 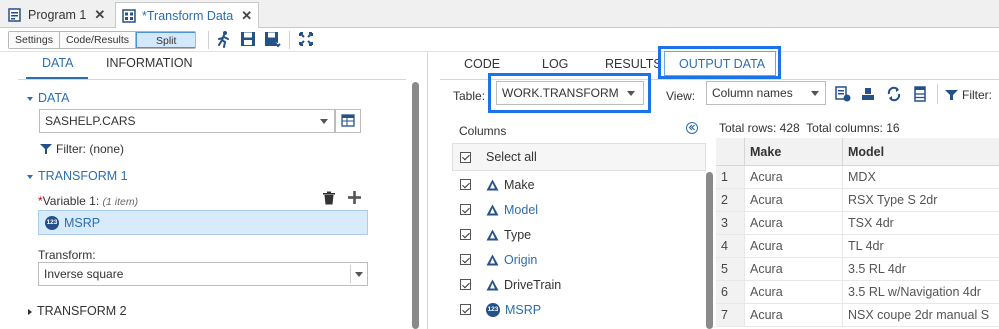 What do you see at coordinates (523, 309) in the screenshot?
I see `column-name: MSRP` at bounding box center [523, 309].